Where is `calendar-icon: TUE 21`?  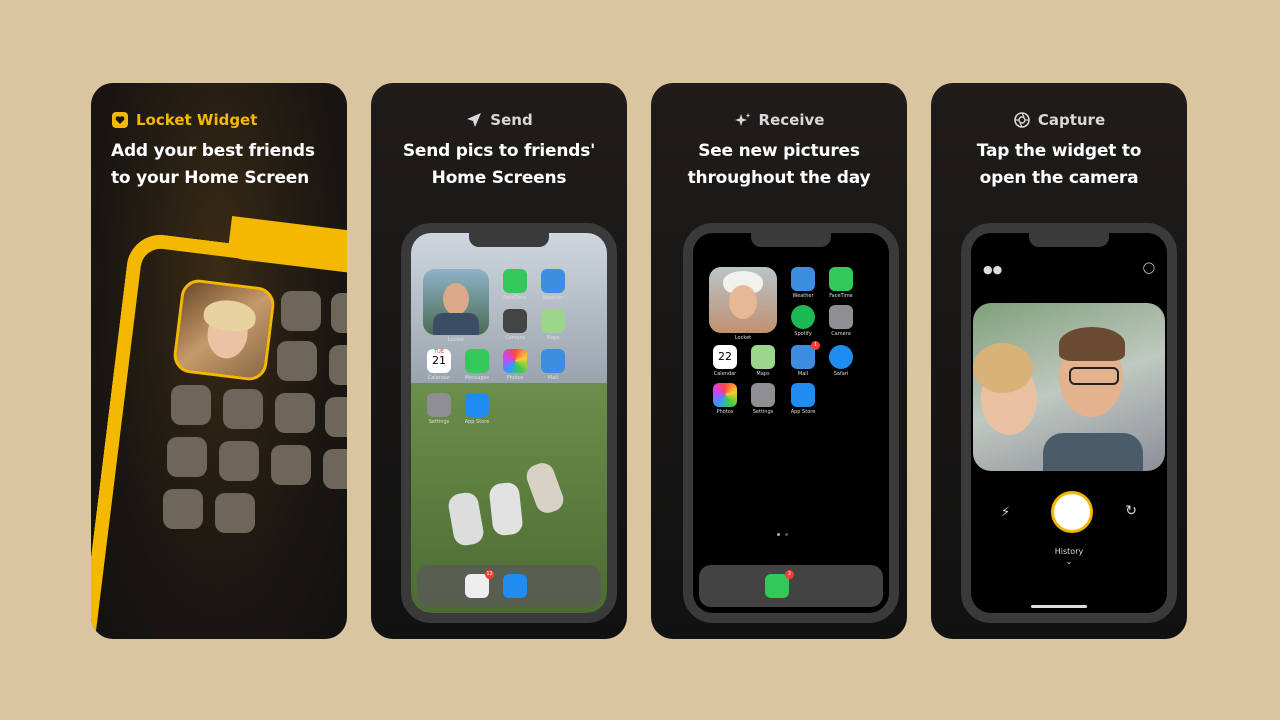
calendar-icon: TUE 21 is located at coordinates (439, 361).